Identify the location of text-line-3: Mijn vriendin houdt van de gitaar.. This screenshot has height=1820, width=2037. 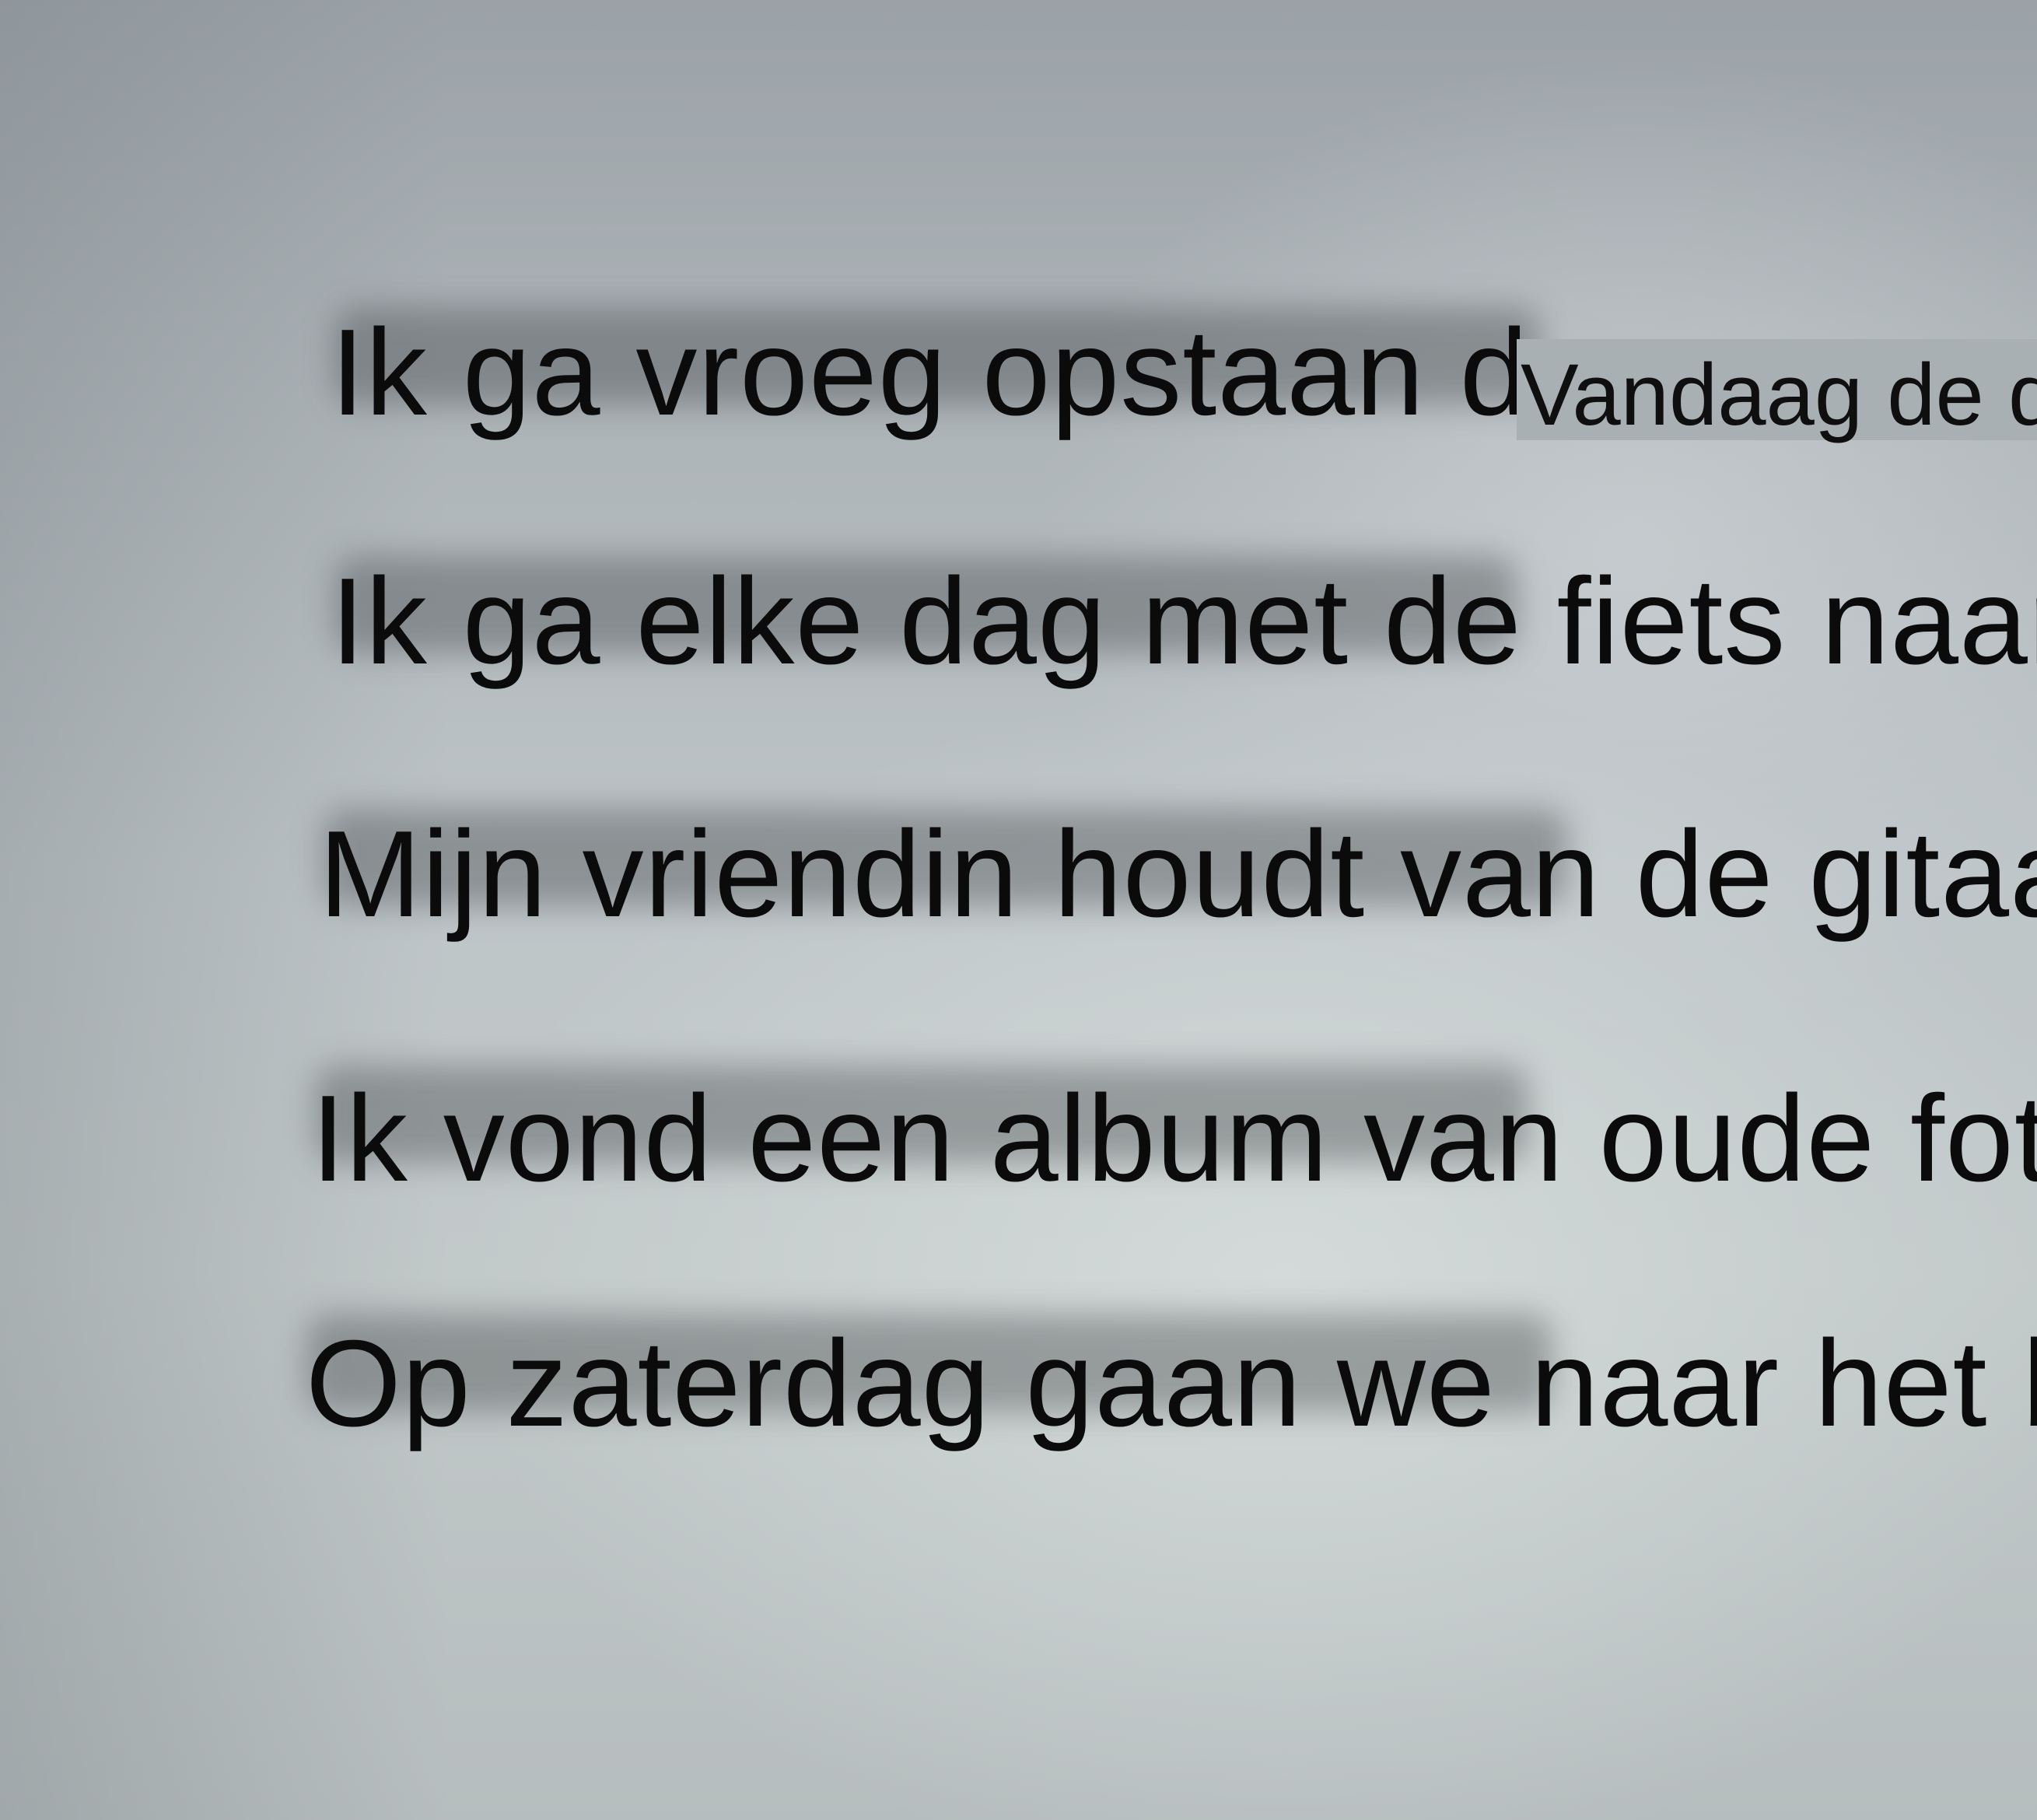
(1178, 874).